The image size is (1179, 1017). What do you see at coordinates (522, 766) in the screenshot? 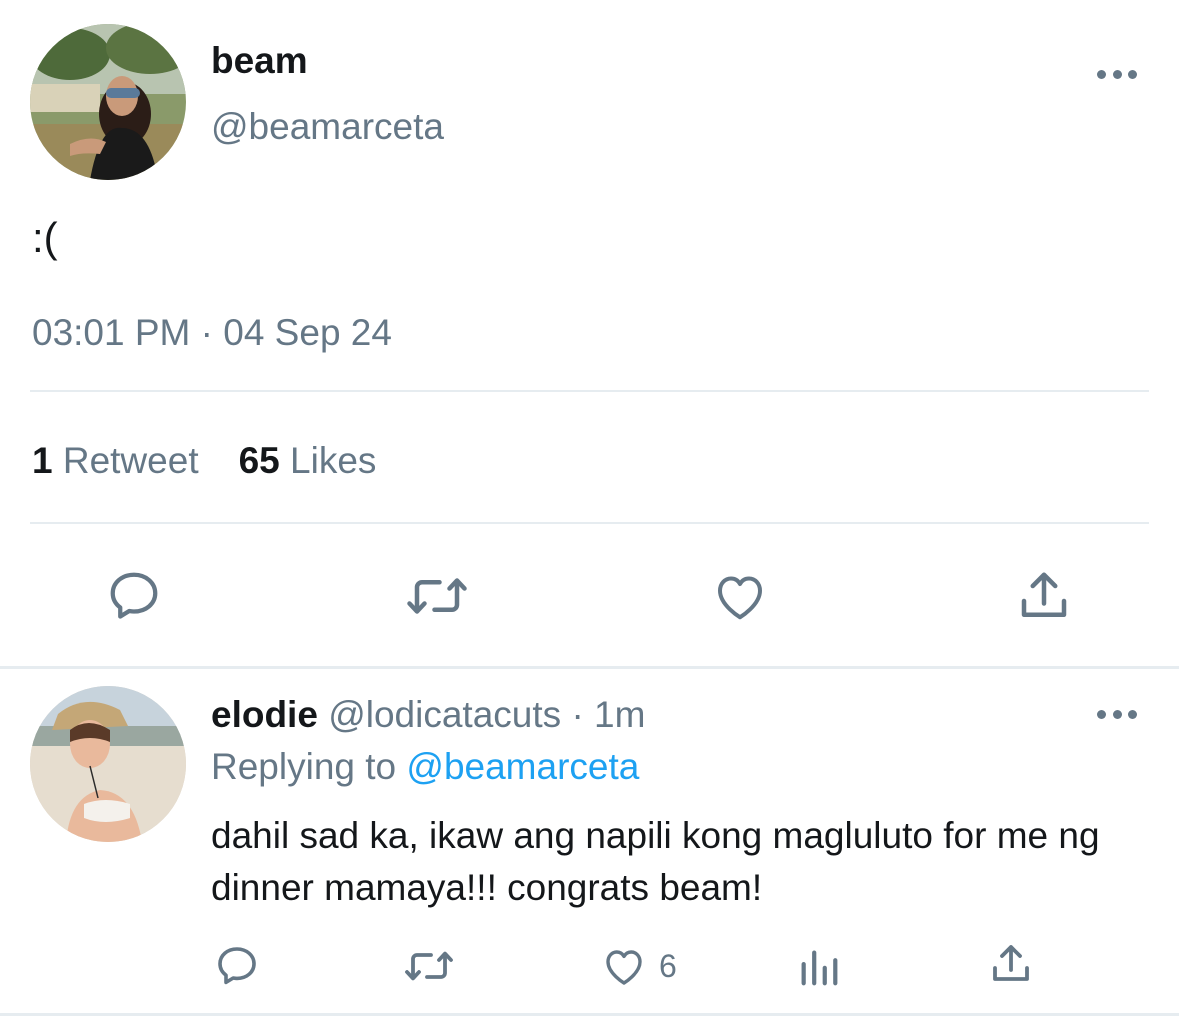
I see `replying-mention: @beamarceta` at bounding box center [522, 766].